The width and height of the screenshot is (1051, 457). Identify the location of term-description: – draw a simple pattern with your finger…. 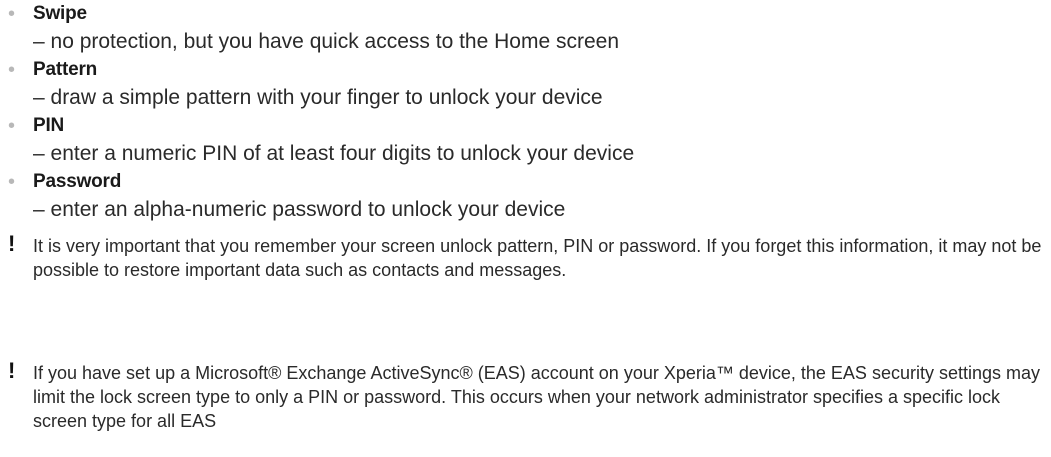
(318, 97).